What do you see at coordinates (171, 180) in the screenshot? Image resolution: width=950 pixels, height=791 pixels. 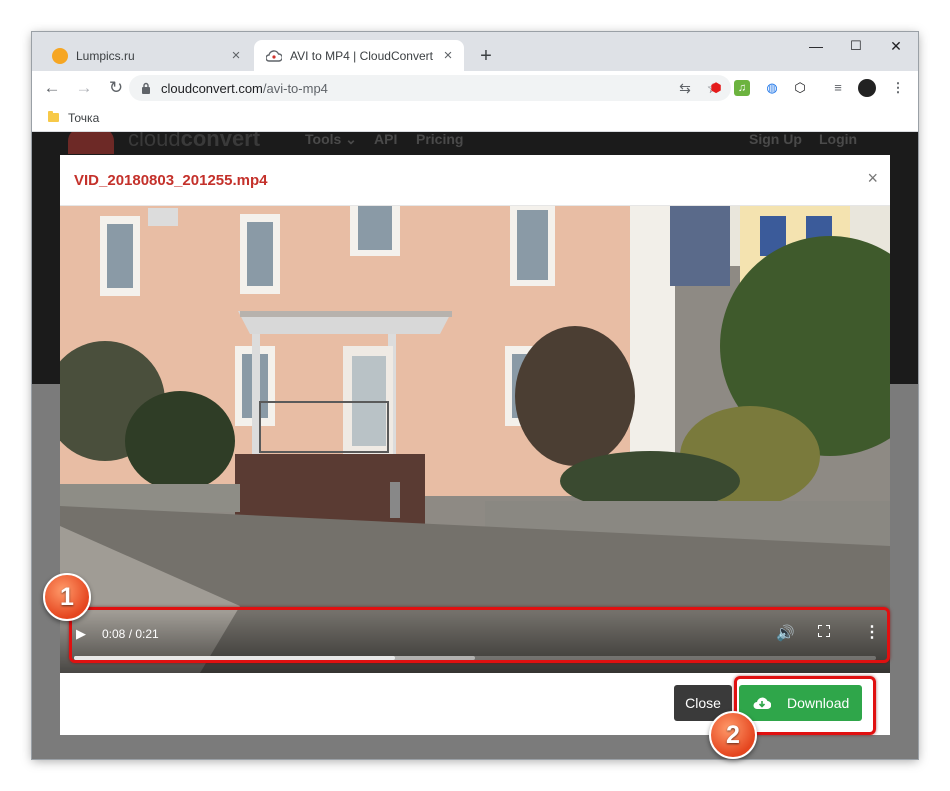 I see `modal-title: VID_20180803_201255.mp4` at bounding box center [171, 180].